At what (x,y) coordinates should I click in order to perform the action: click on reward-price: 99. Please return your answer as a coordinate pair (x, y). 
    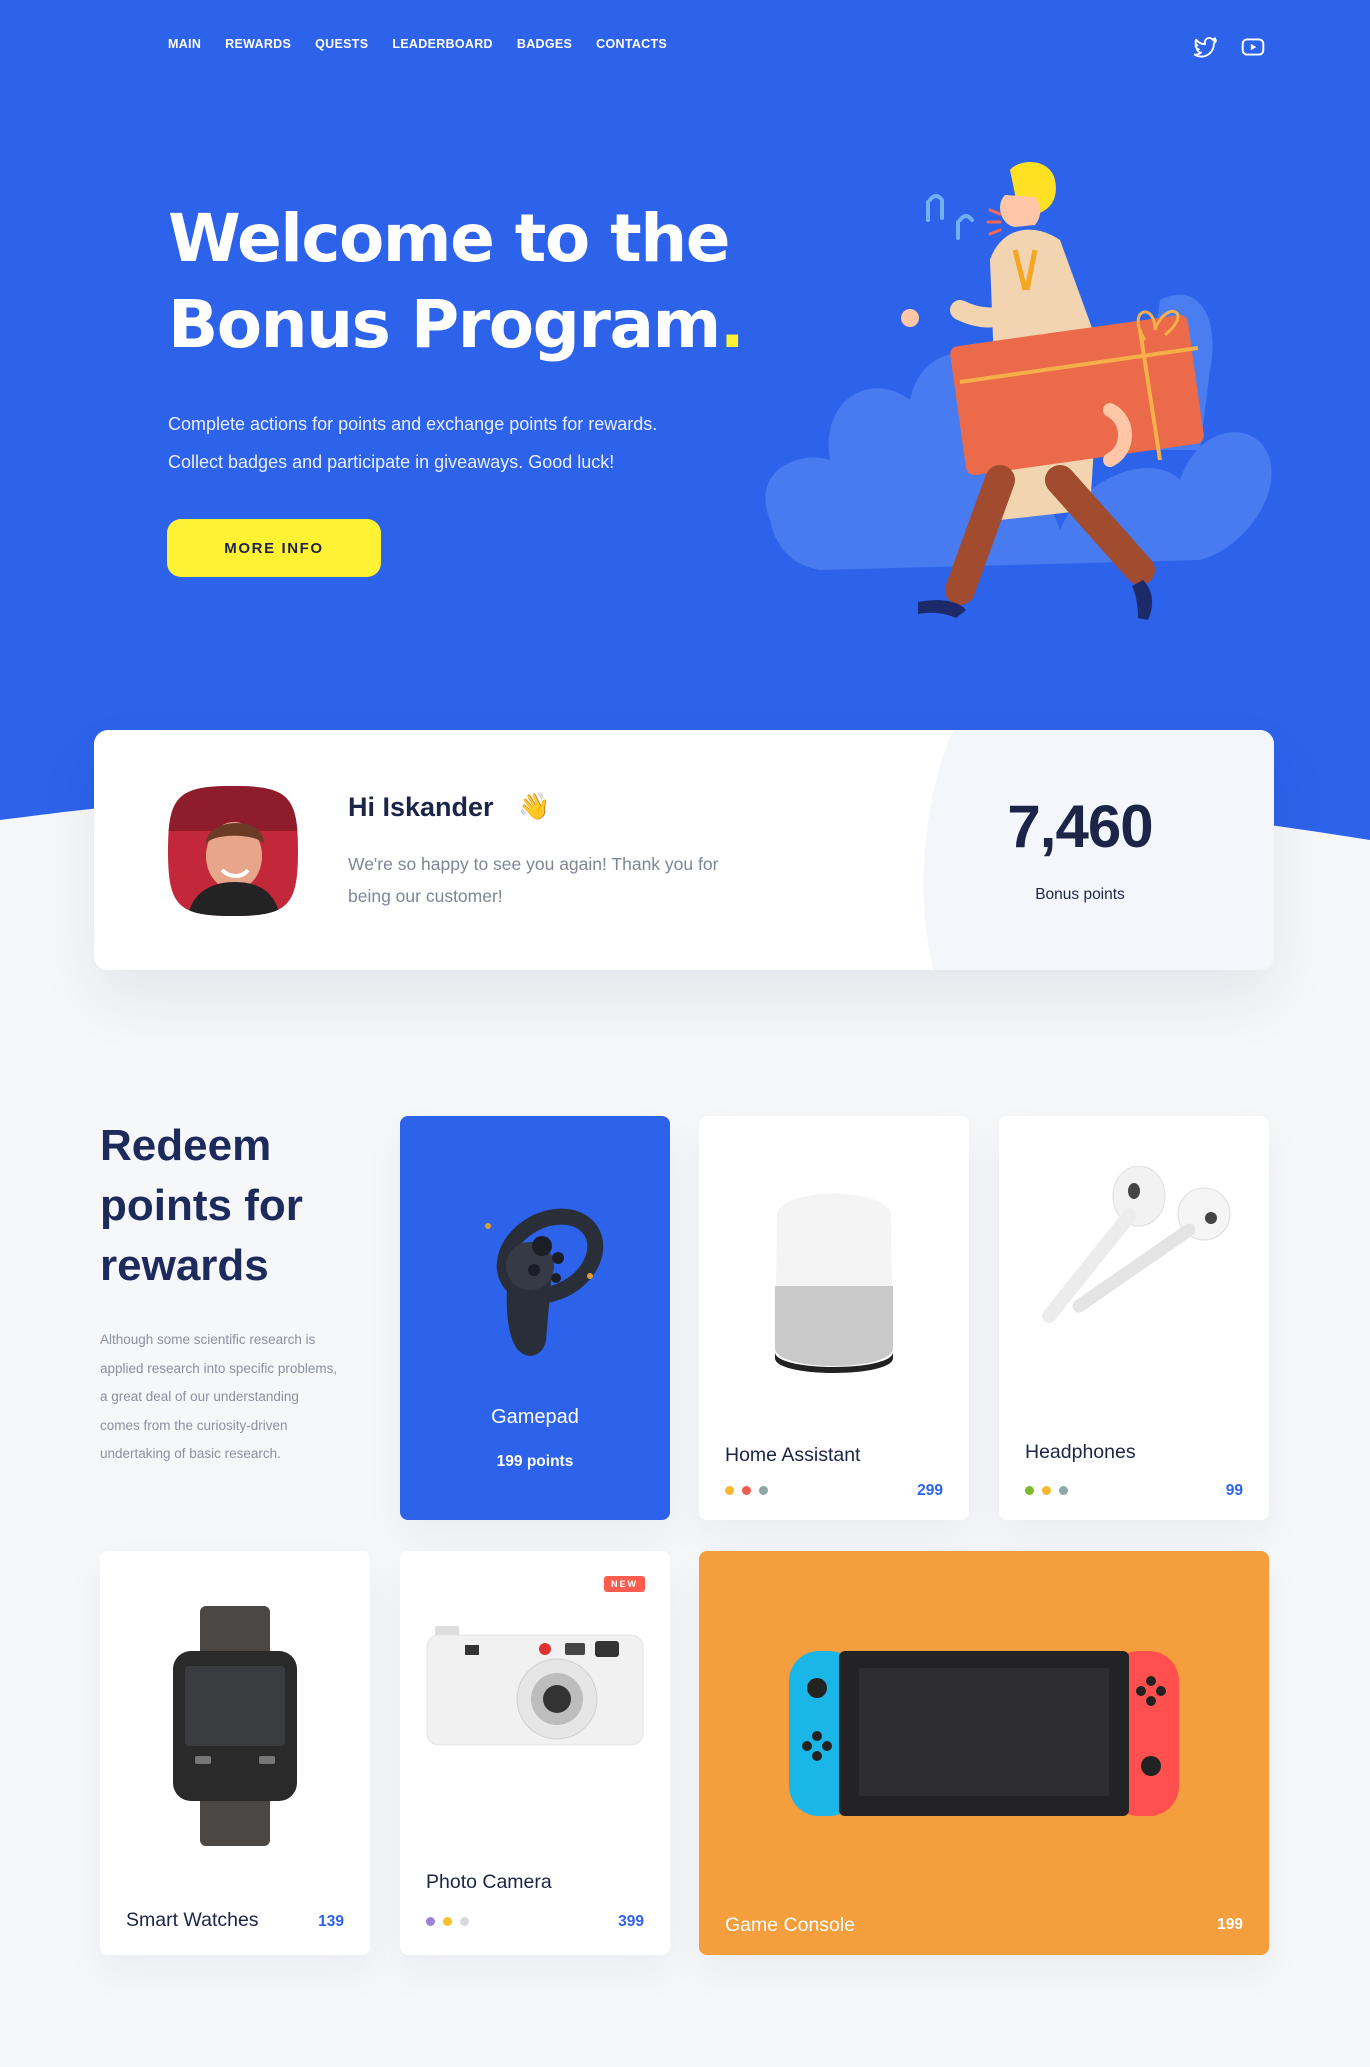
    Looking at the image, I should click on (1234, 1490).